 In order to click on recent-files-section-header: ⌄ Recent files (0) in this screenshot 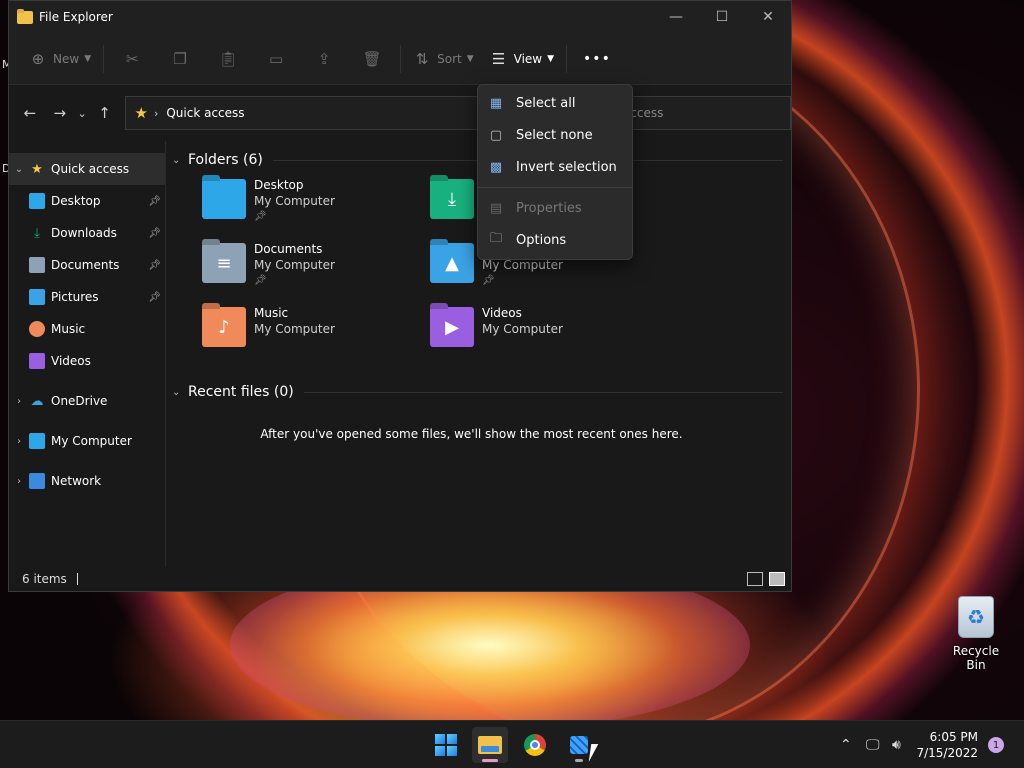, I will do `click(481, 392)`.